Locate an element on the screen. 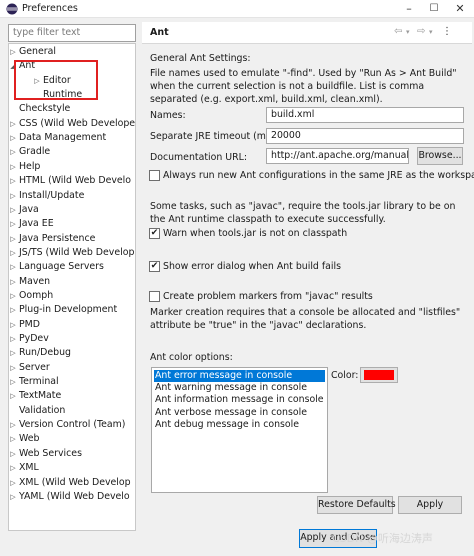  tree-item-label: Run/Debug is located at coordinates (45, 353).